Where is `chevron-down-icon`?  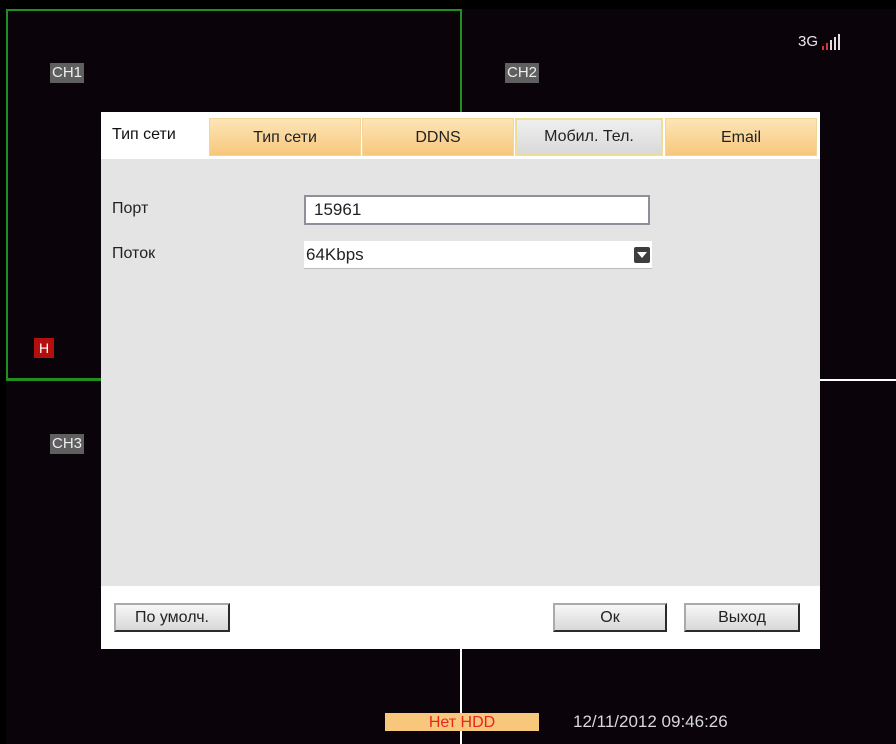
chevron-down-icon is located at coordinates (642, 255).